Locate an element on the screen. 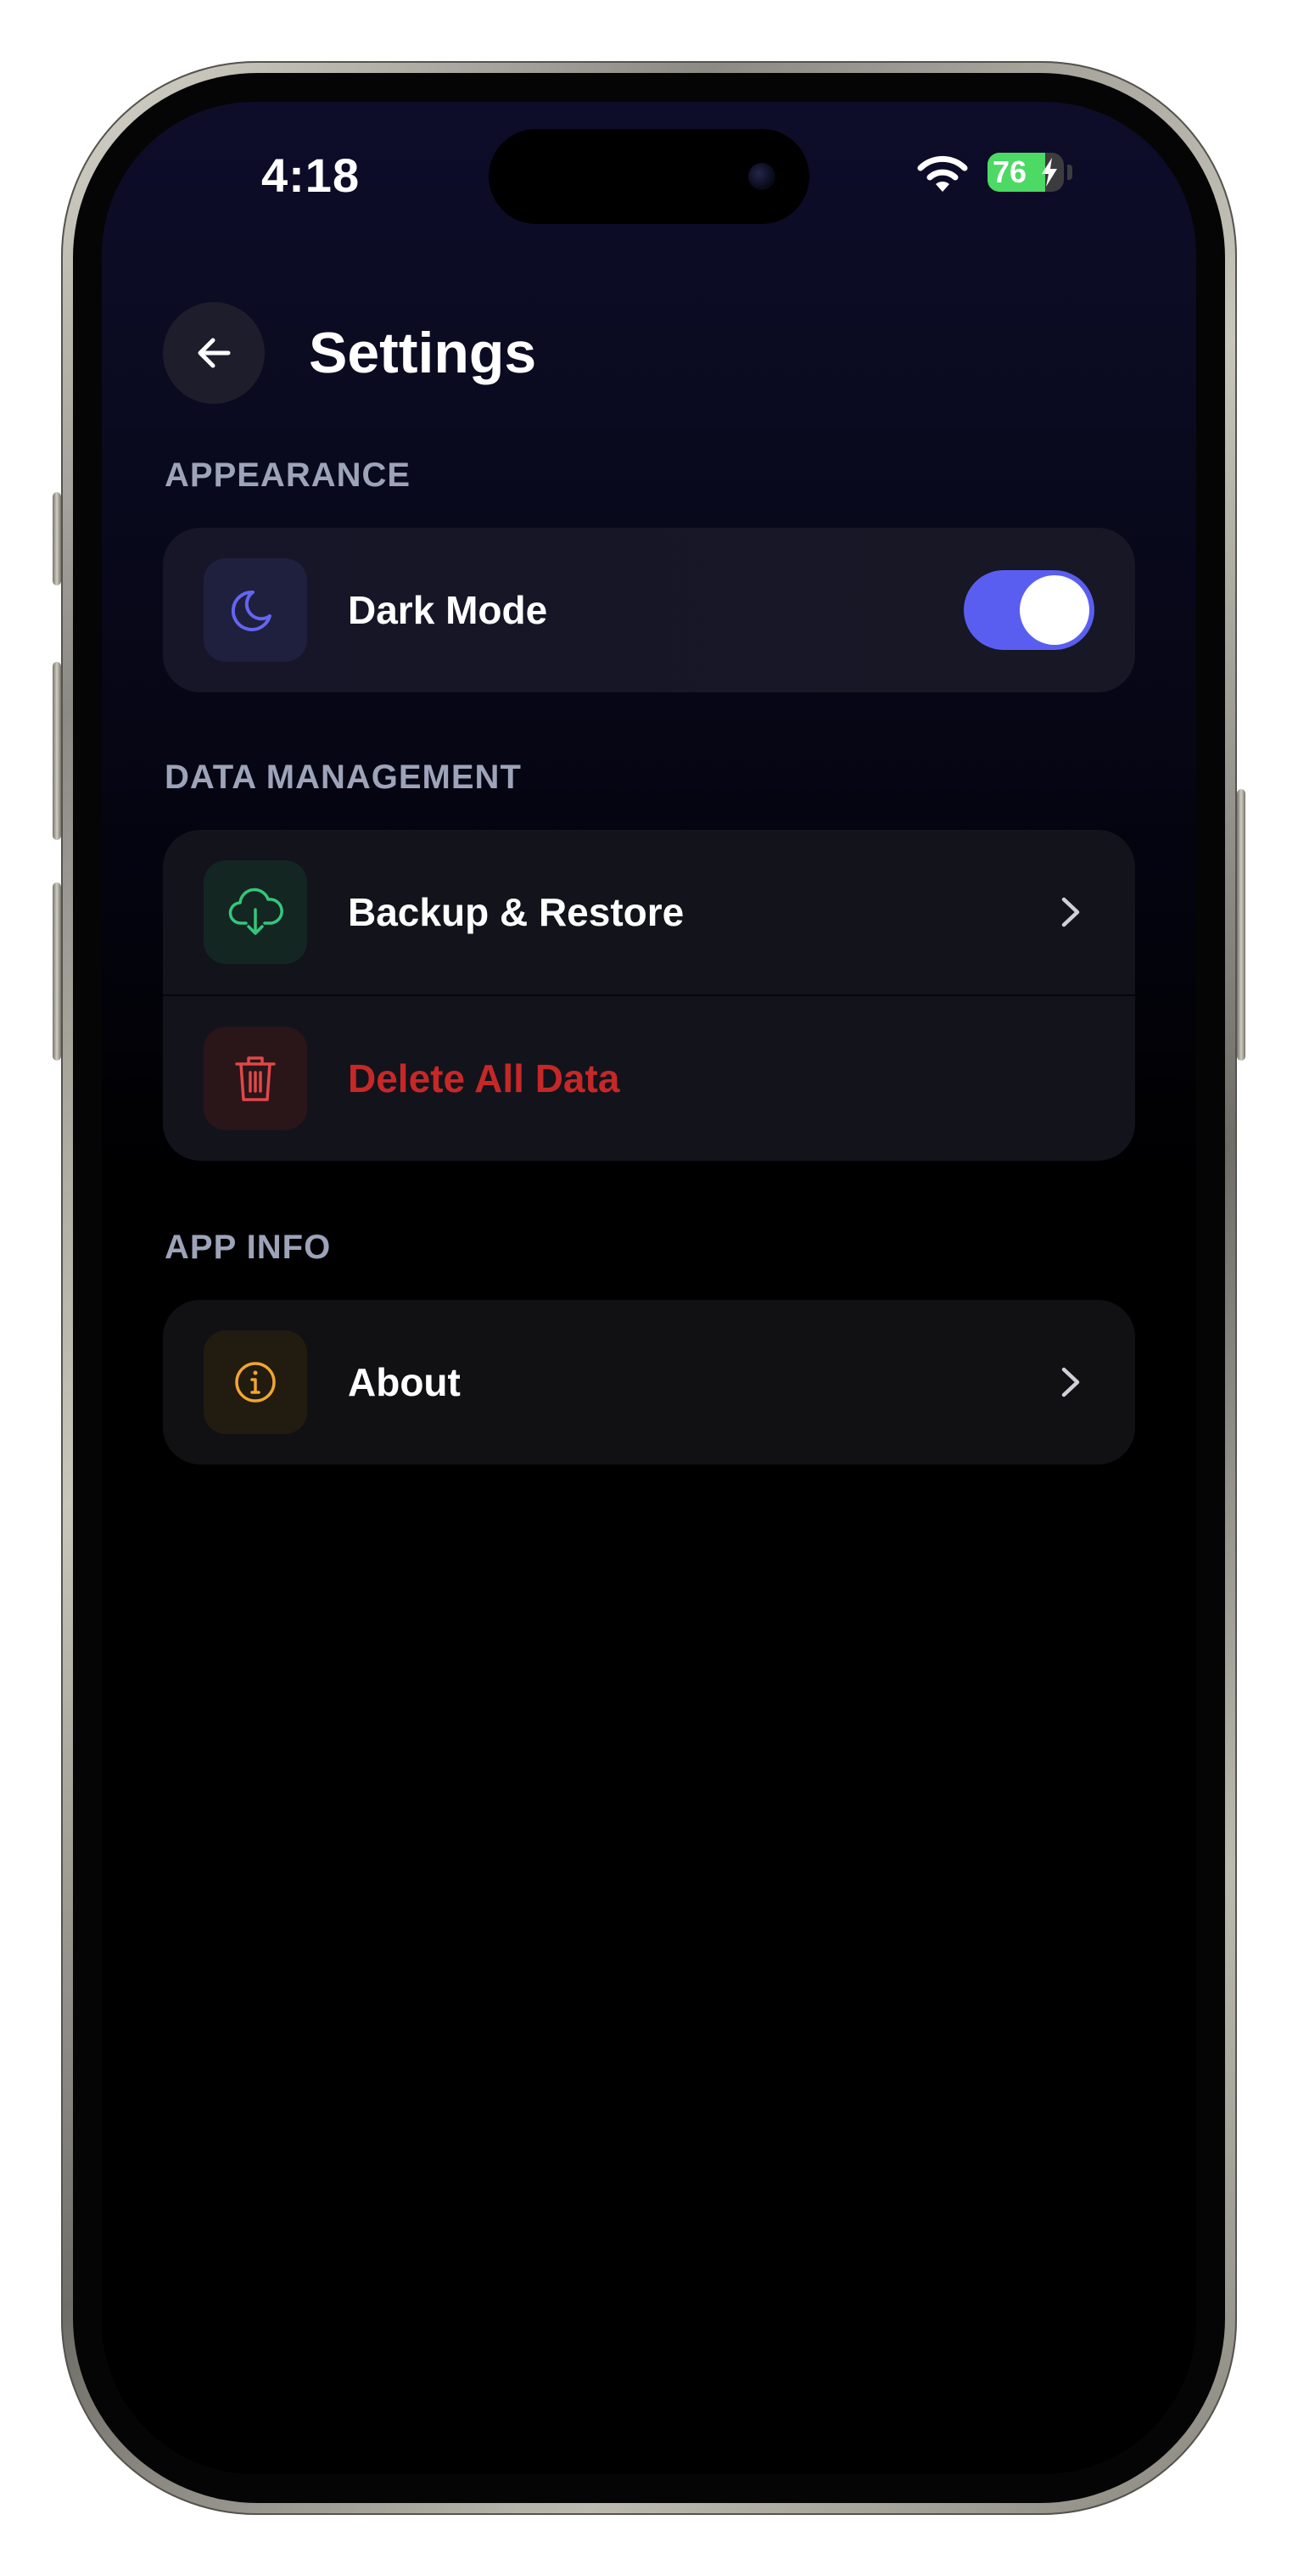 The width and height of the screenshot is (1298, 2576). about-row: About is located at coordinates (649, 1382).